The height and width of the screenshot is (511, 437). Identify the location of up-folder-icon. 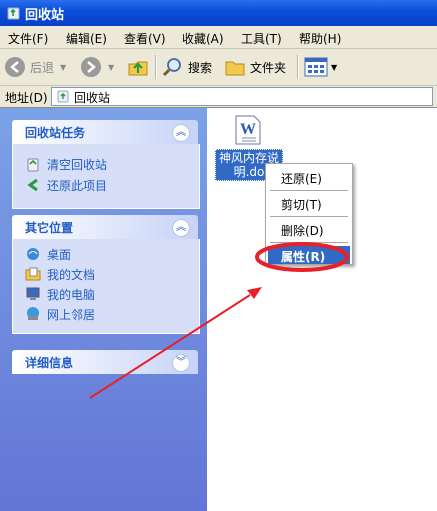
(138, 68).